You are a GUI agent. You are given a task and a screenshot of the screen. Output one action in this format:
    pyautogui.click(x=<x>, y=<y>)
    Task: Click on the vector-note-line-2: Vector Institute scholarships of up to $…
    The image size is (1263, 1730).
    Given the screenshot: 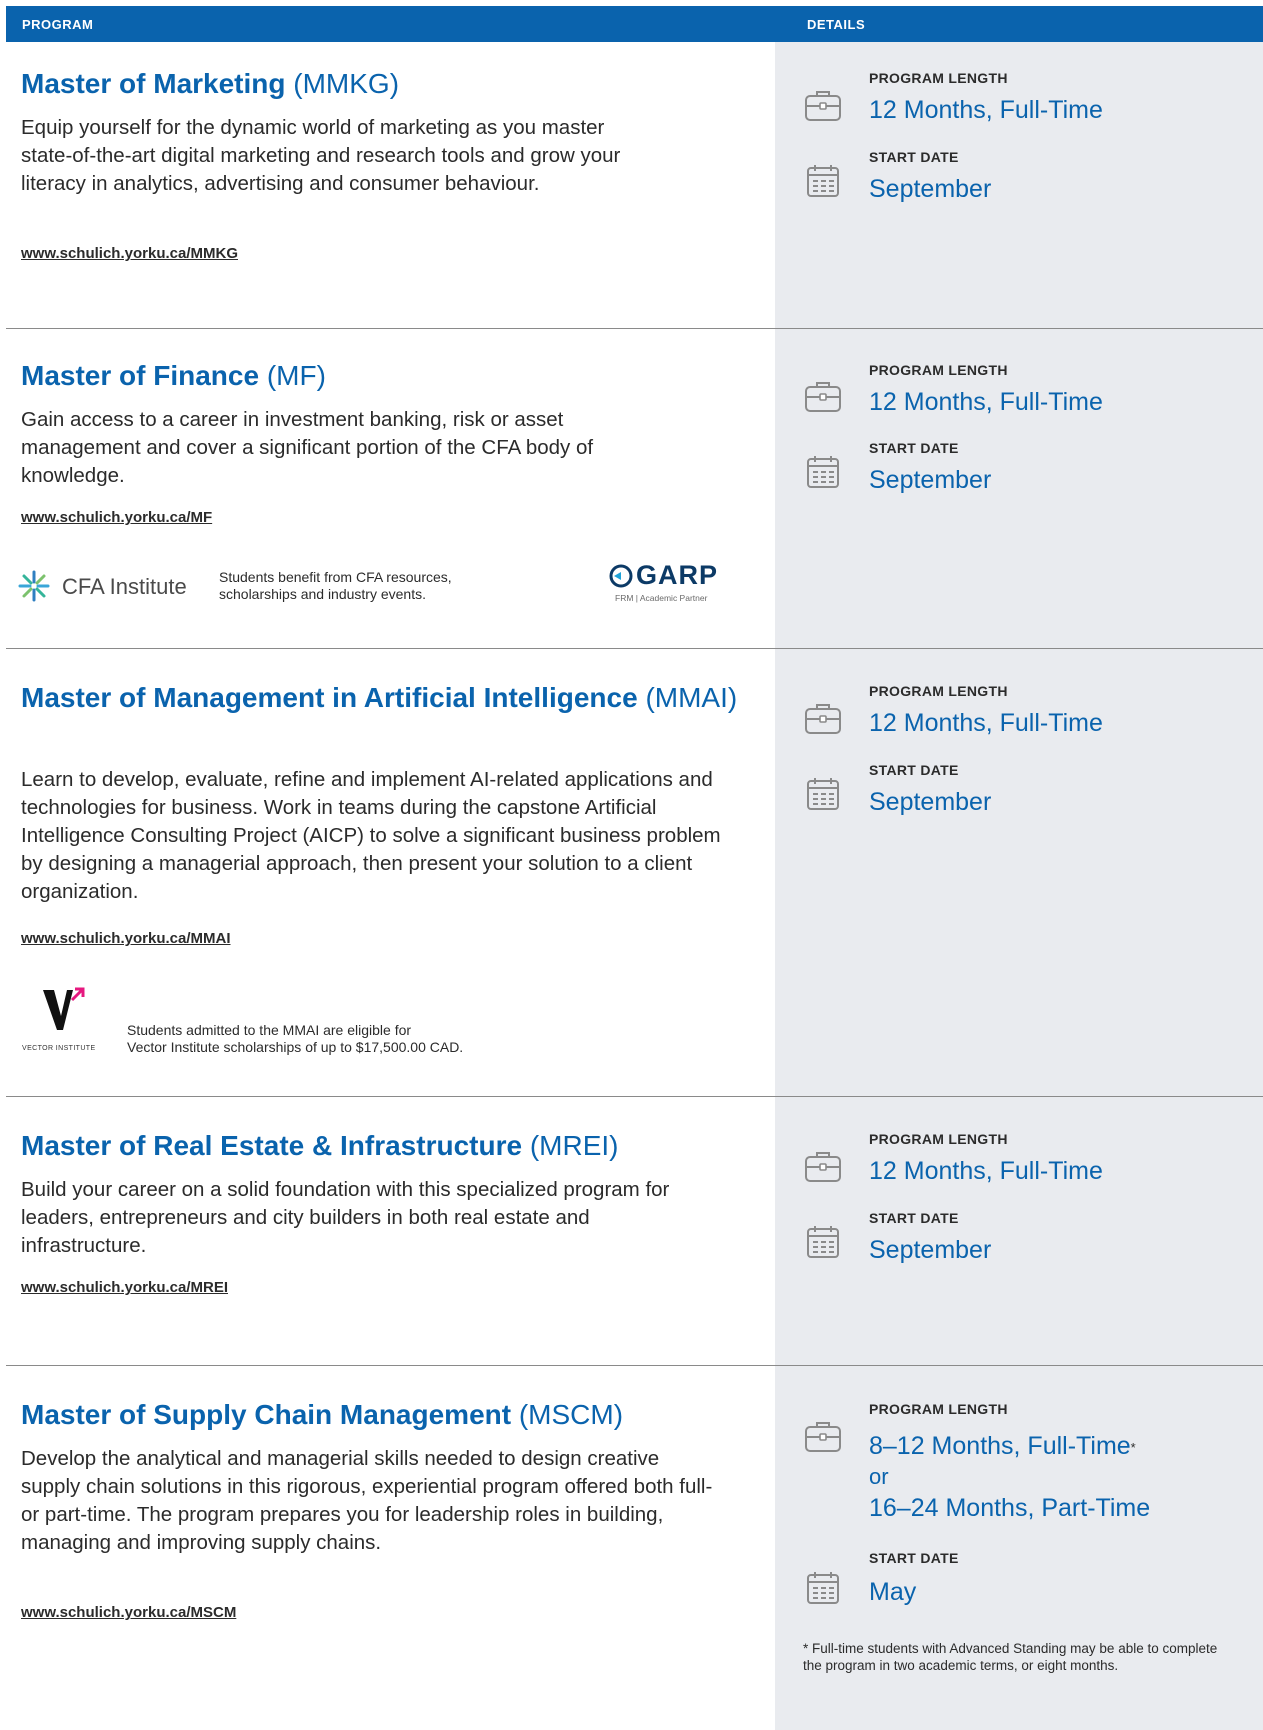 What is the action you would take?
    pyautogui.click(x=295, y=1047)
    